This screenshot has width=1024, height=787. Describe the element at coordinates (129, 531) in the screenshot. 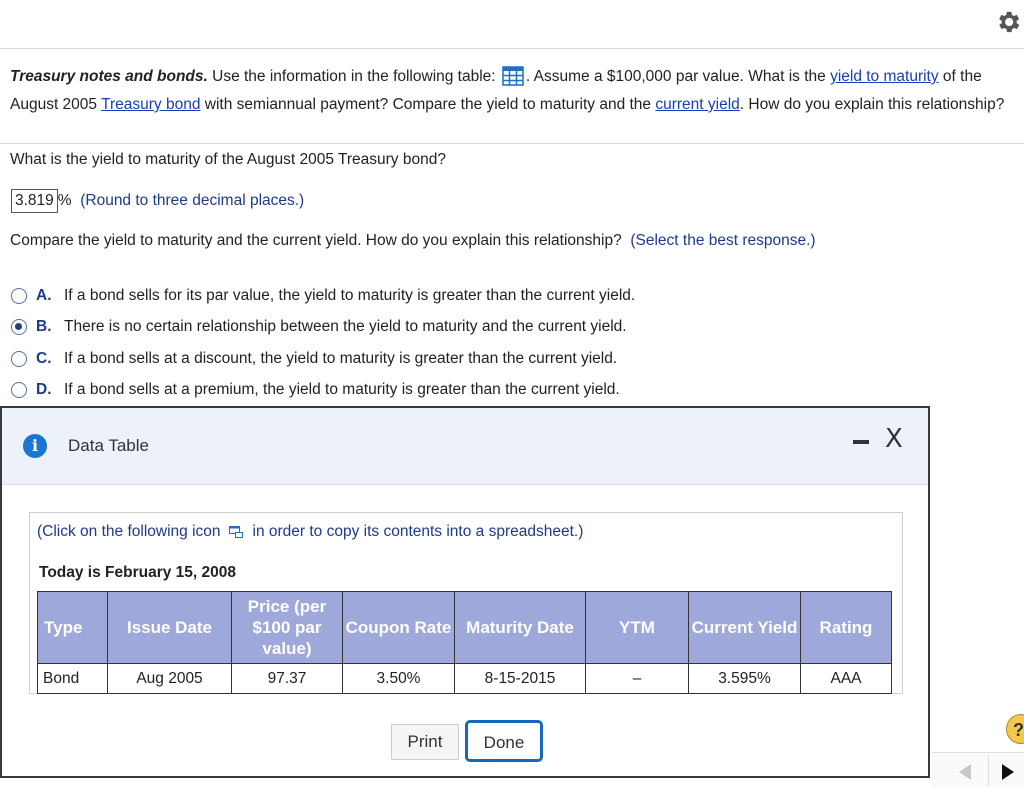

I see `copy-text-pre: (Click on the following icon` at that location.